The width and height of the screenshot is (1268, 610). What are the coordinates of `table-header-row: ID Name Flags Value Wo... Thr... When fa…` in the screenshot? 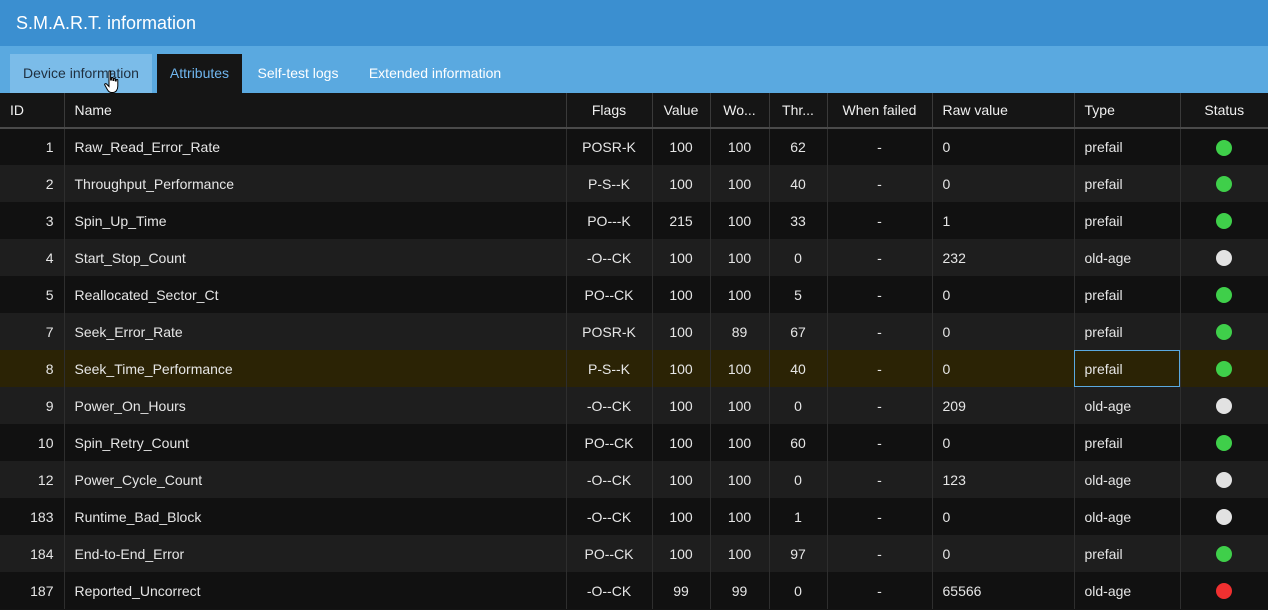 It's located at (634, 111).